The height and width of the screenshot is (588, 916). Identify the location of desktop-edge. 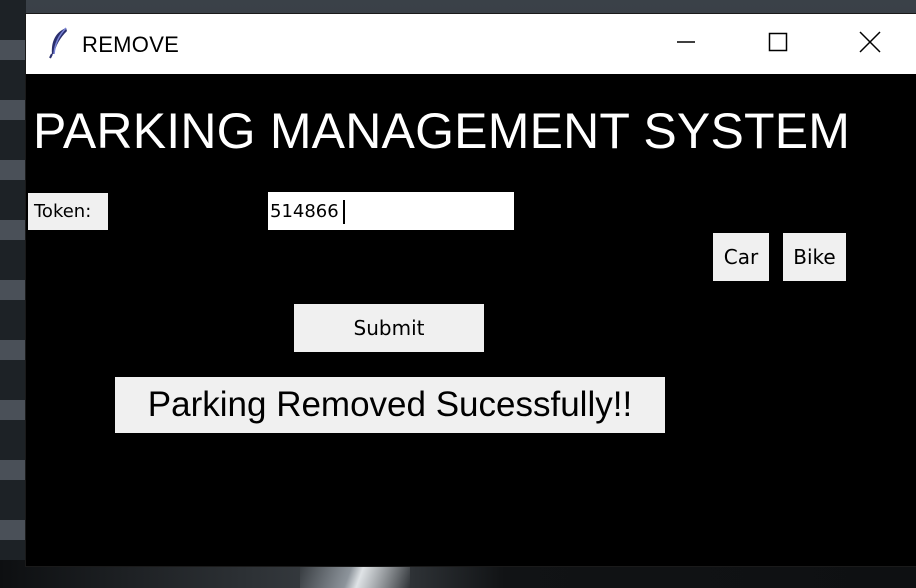
(13, 294).